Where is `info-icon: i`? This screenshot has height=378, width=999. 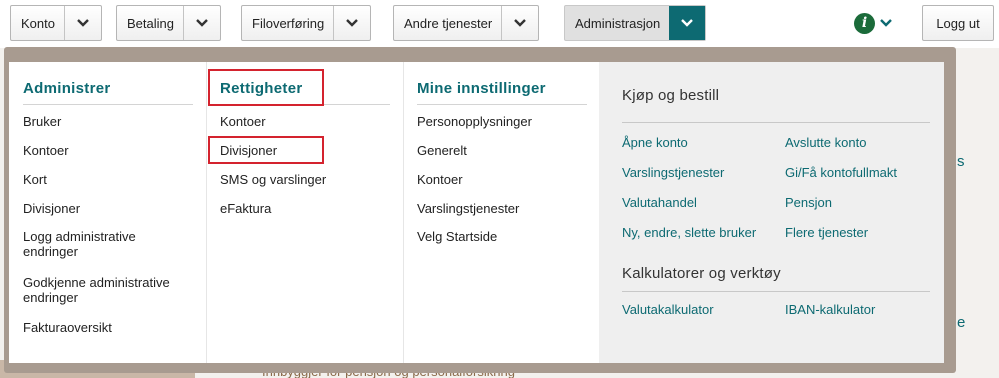 info-icon: i is located at coordinates (864, 23).